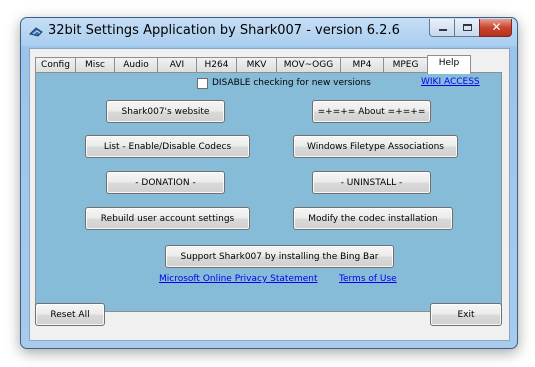 The height and width of the screenshot is (367, 535). Describe the element at coordinates (167, 218) in the screenshot. I see `rebuild-settings-button: Rebuild user account settings` at that location.